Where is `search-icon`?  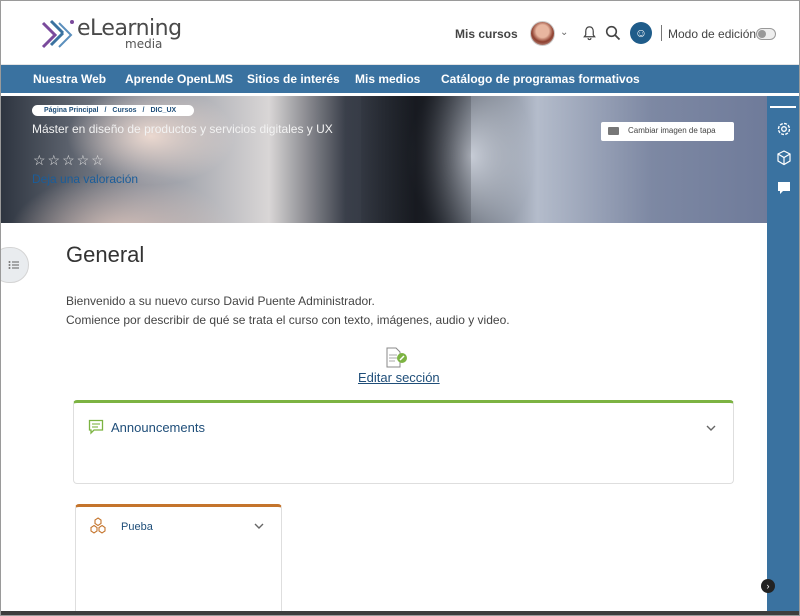 search-icon is located at coordinates (613, 33).